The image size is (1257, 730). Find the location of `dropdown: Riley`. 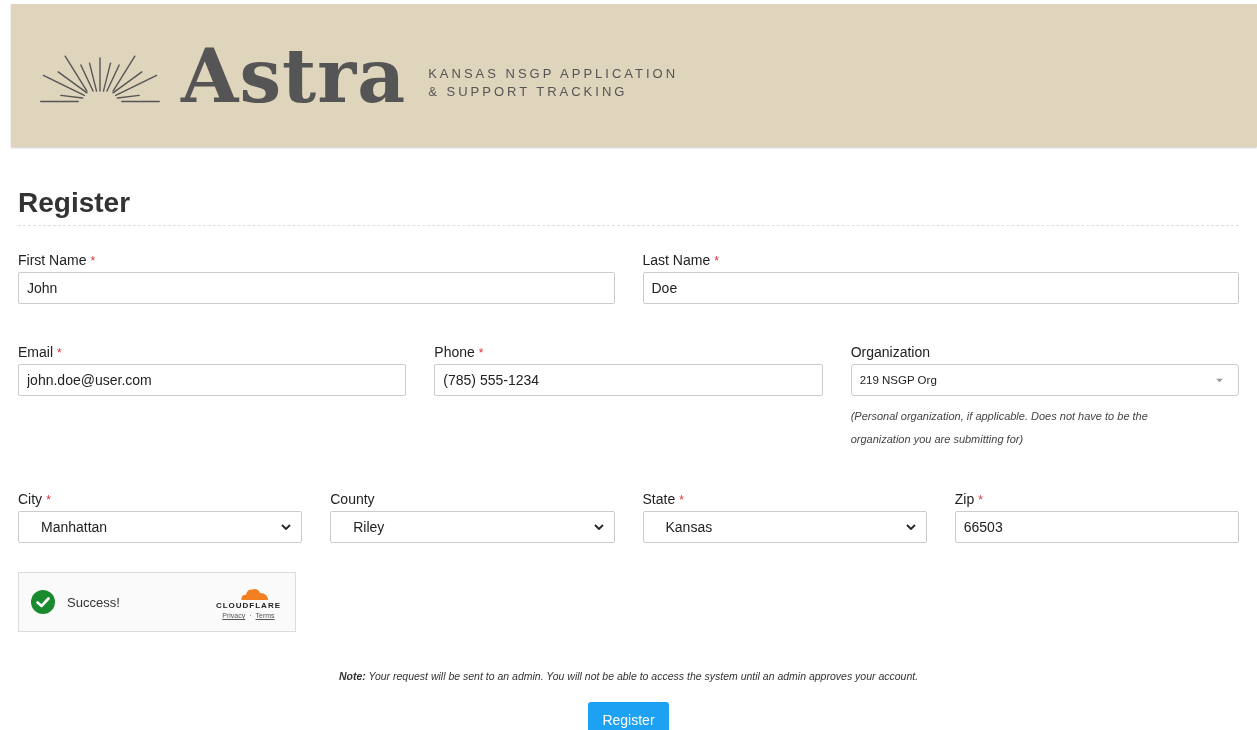

dropdown: Riley is located at coordinates (472, 527).